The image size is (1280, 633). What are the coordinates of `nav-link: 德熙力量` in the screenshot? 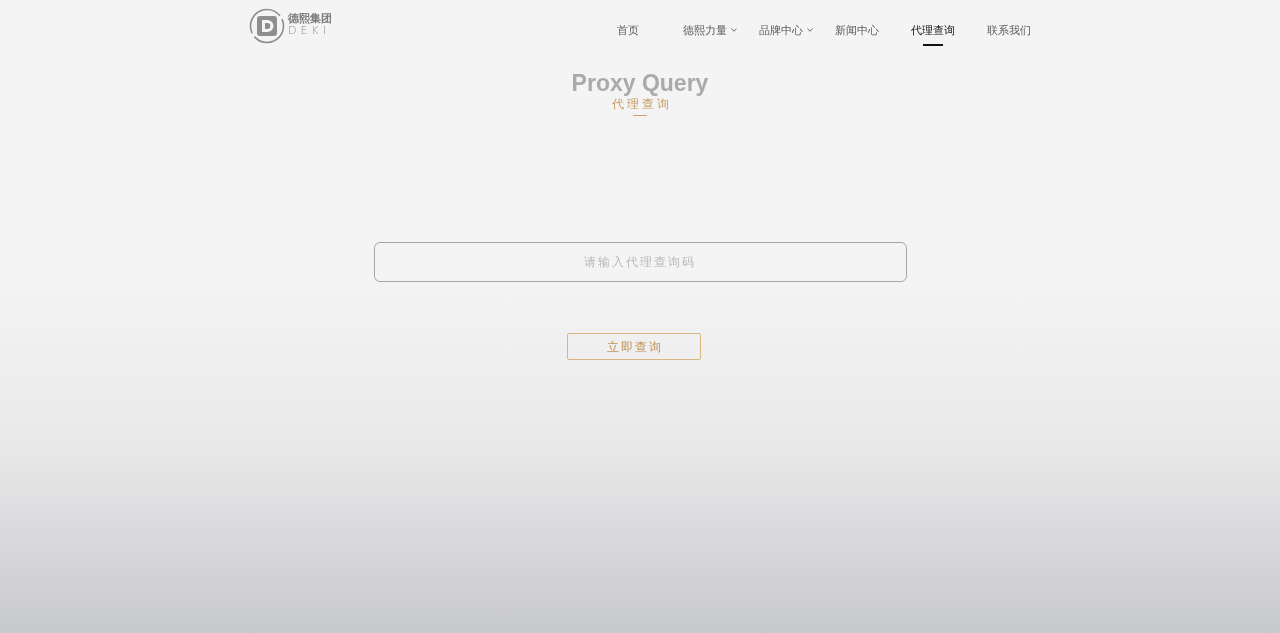 It's located at (710, 30).